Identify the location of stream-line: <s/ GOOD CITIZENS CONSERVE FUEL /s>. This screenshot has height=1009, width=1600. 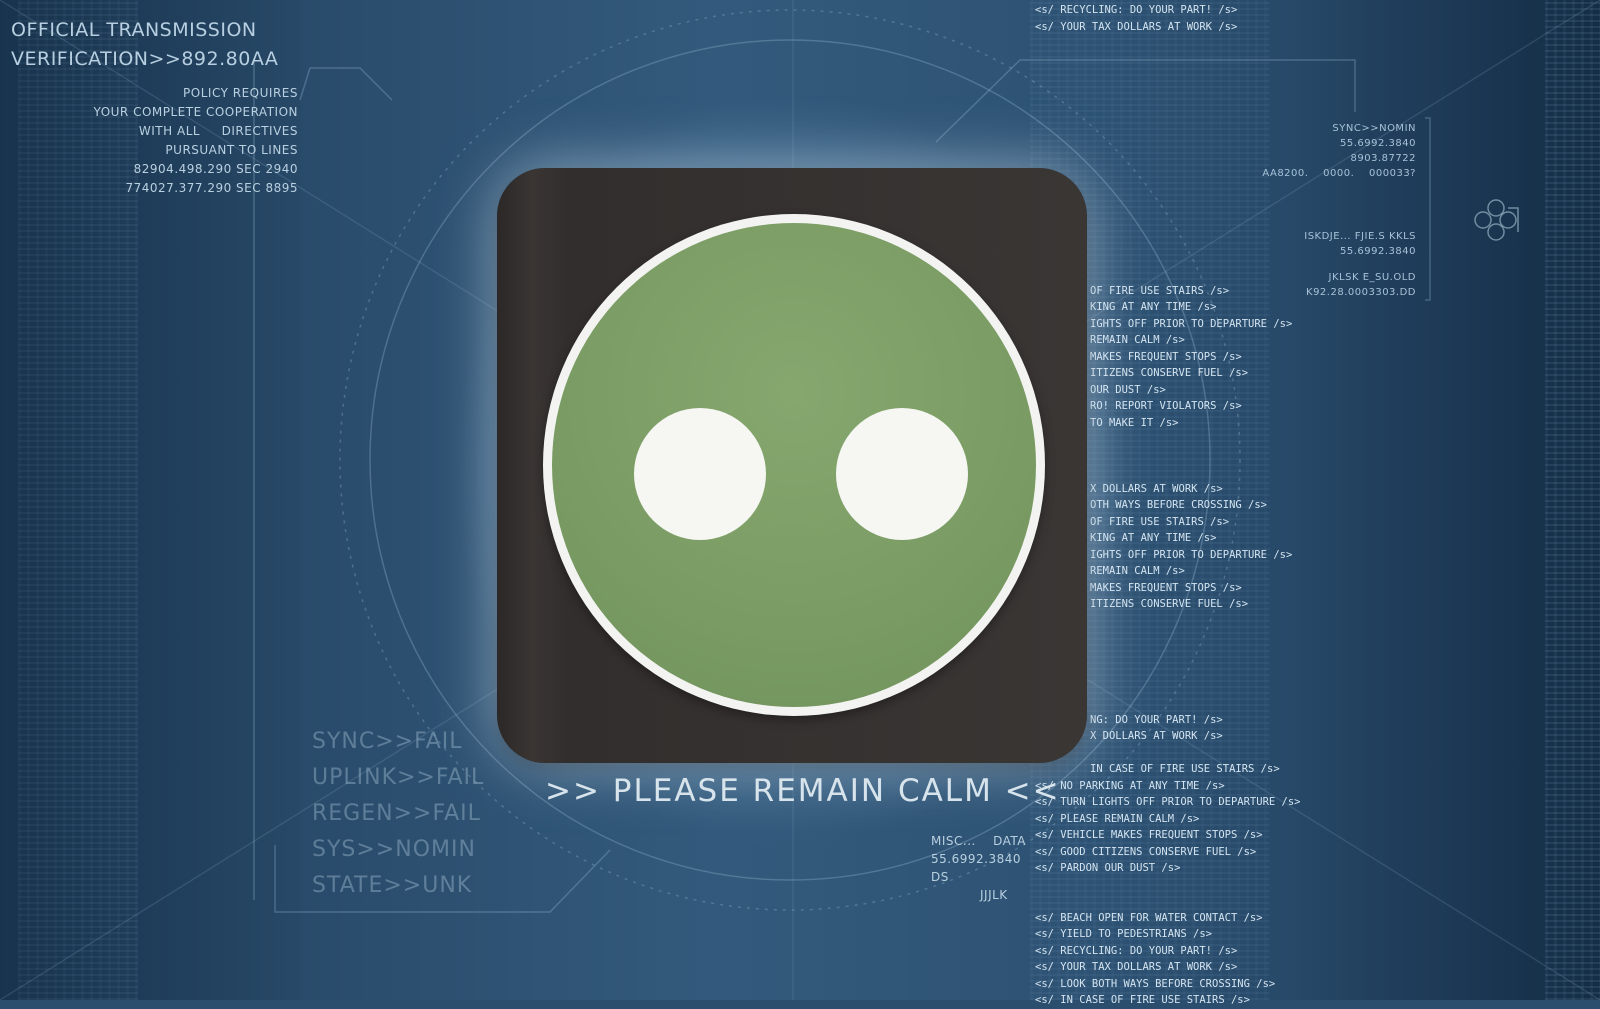
(1146, 851).